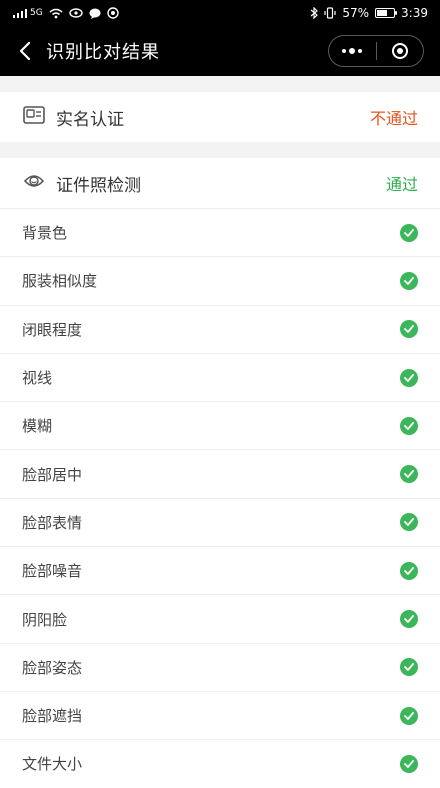 Image resolution: width=440 pixels, height=788 pixels. Describe the element at coordinates (220, 51) in the screenshot. I see `navigation-bar: 识别比对结果` at that location.